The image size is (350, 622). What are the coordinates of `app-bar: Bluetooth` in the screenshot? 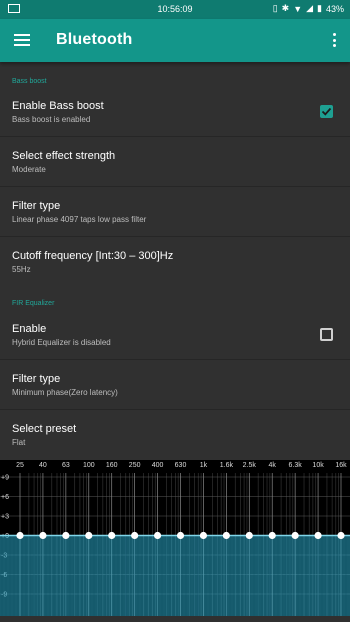 It's located at (175, 40).